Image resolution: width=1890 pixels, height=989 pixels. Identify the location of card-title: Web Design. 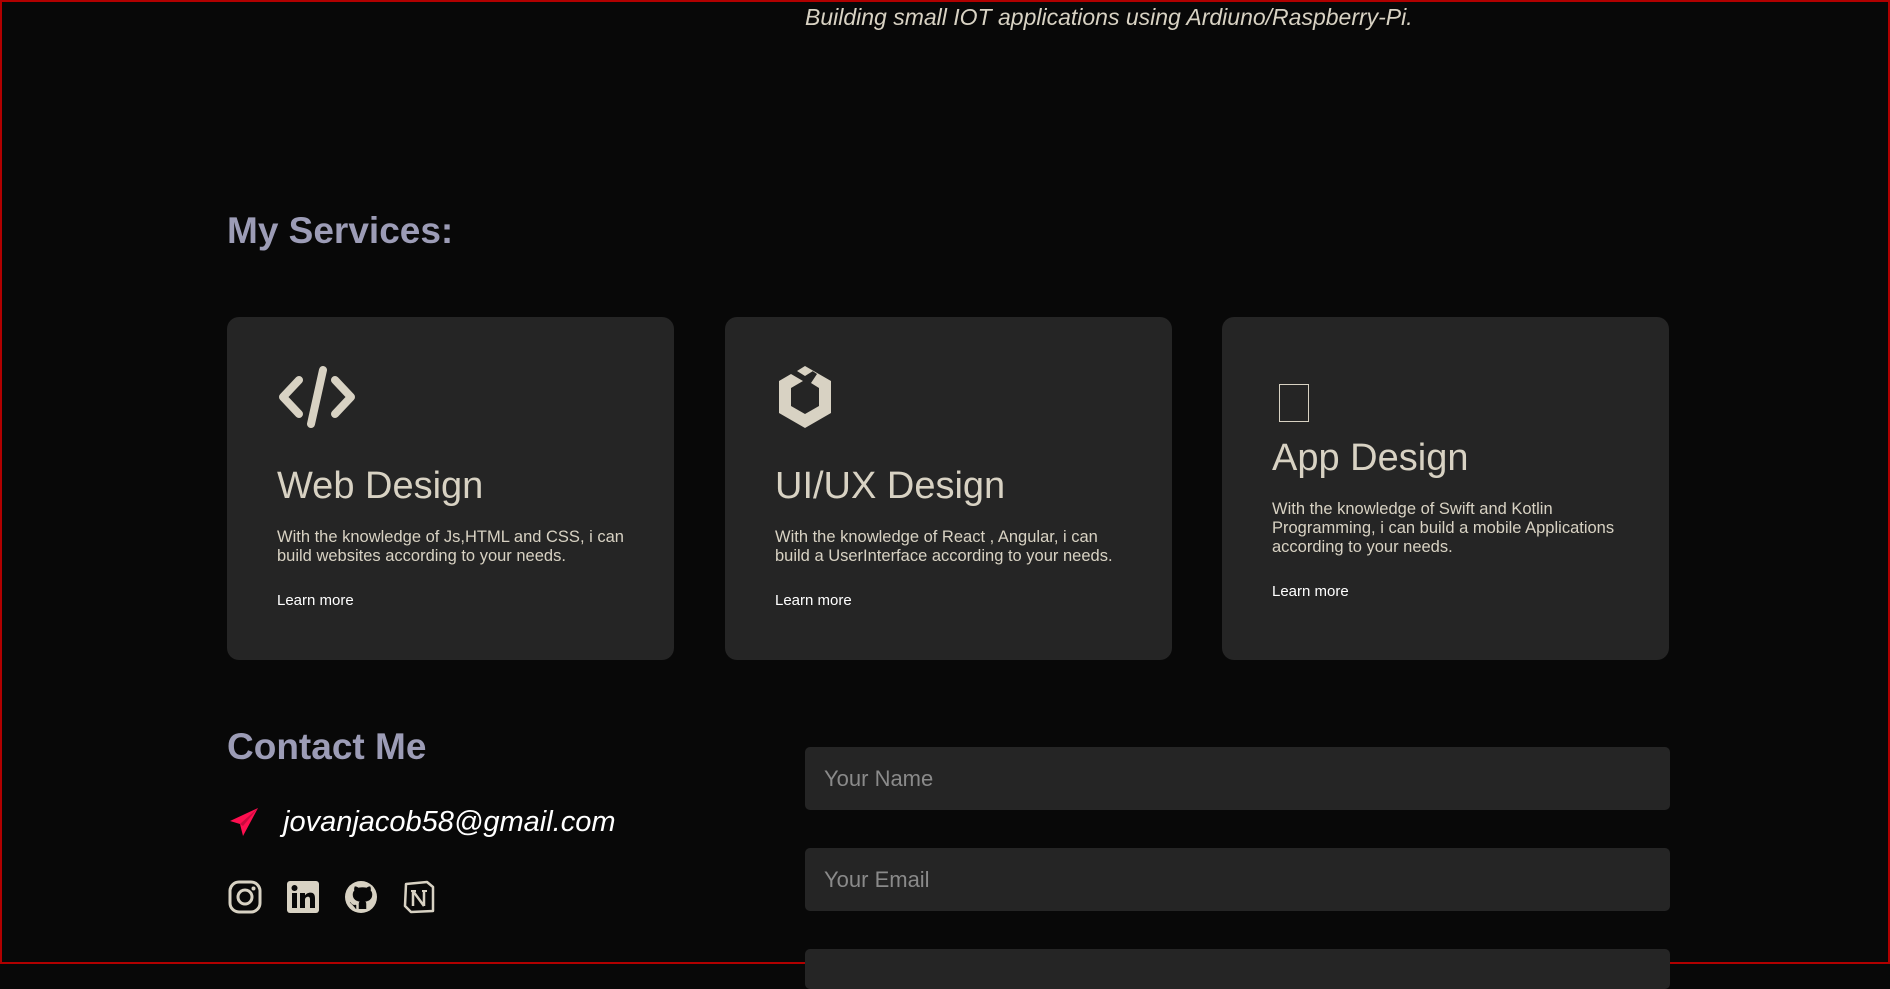
(380, 486).